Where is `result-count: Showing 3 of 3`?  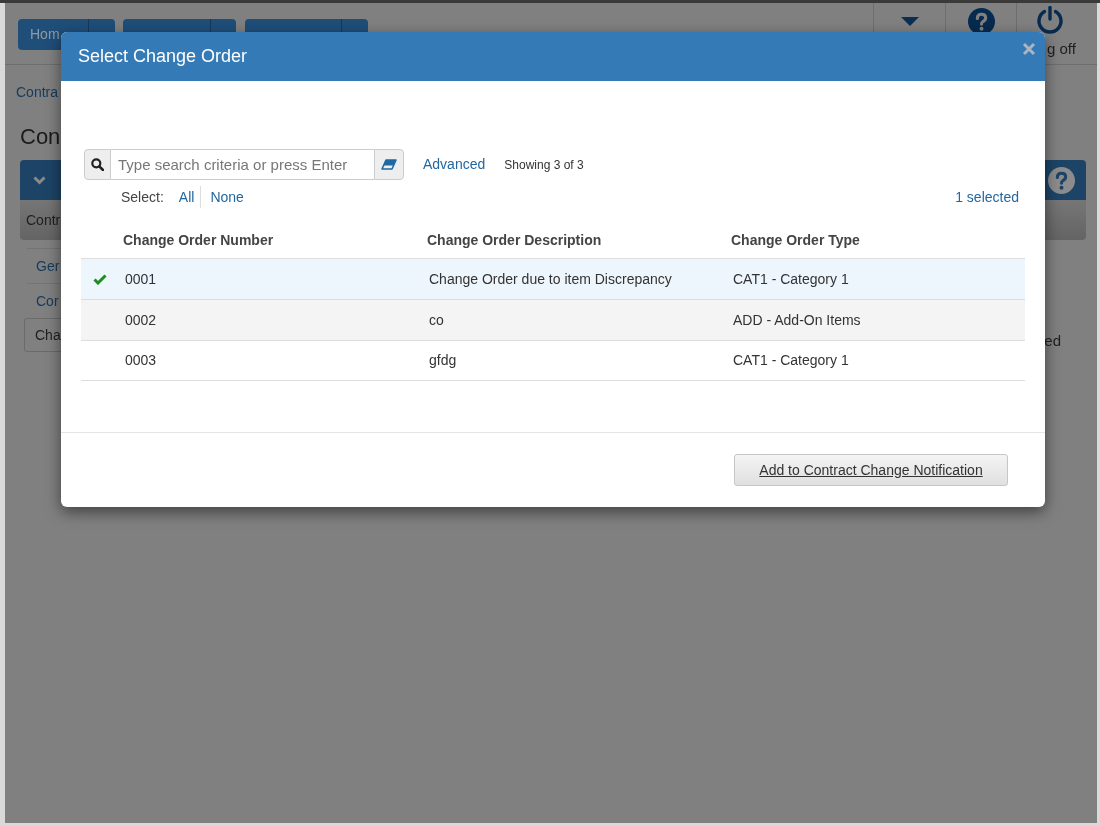
result-count: Showing 3 of 3 is located at coordinates (544, 165).